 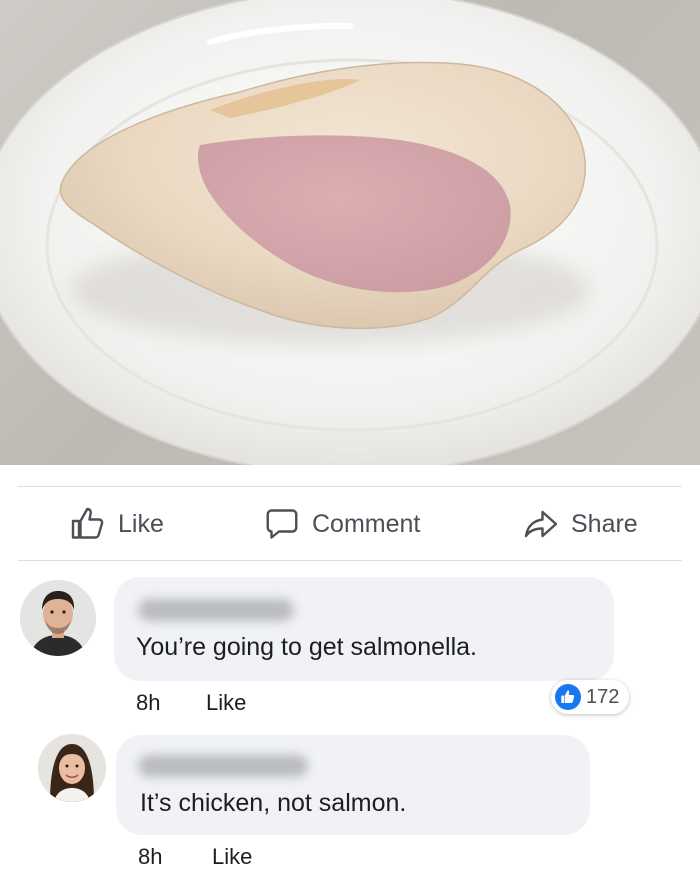 What do you see at coordinates (117, 524) in the screenshot?
I see `like-button: Like` at bounding box center [117, 524].